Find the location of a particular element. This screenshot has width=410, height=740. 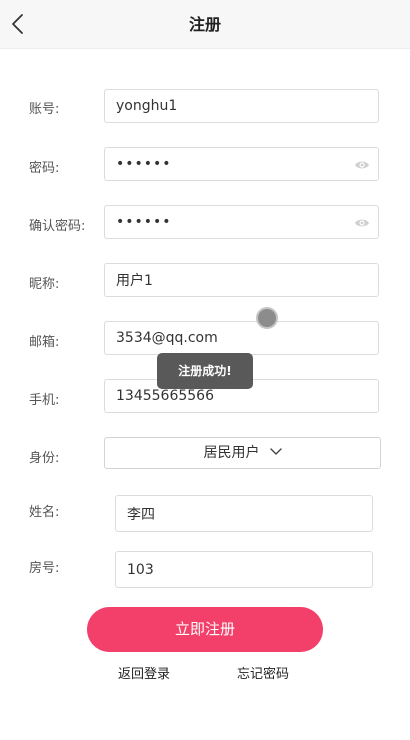

email-label: 邮箱: is located at coordinates (44, 342).